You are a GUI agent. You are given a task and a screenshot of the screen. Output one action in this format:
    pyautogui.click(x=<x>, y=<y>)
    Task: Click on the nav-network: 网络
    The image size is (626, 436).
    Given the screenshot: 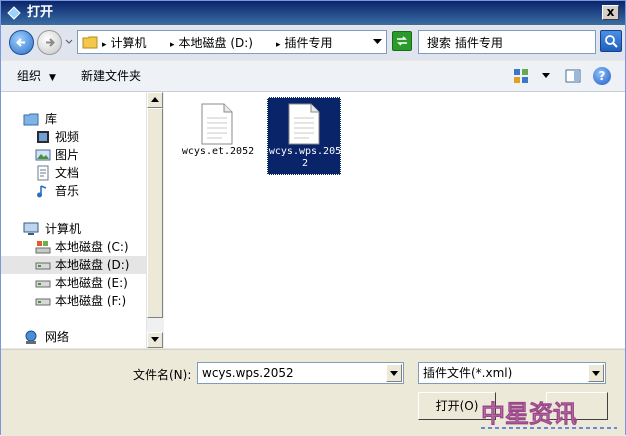 What is the action you would take?
    pyautogui.click(x=73, y=337)
    